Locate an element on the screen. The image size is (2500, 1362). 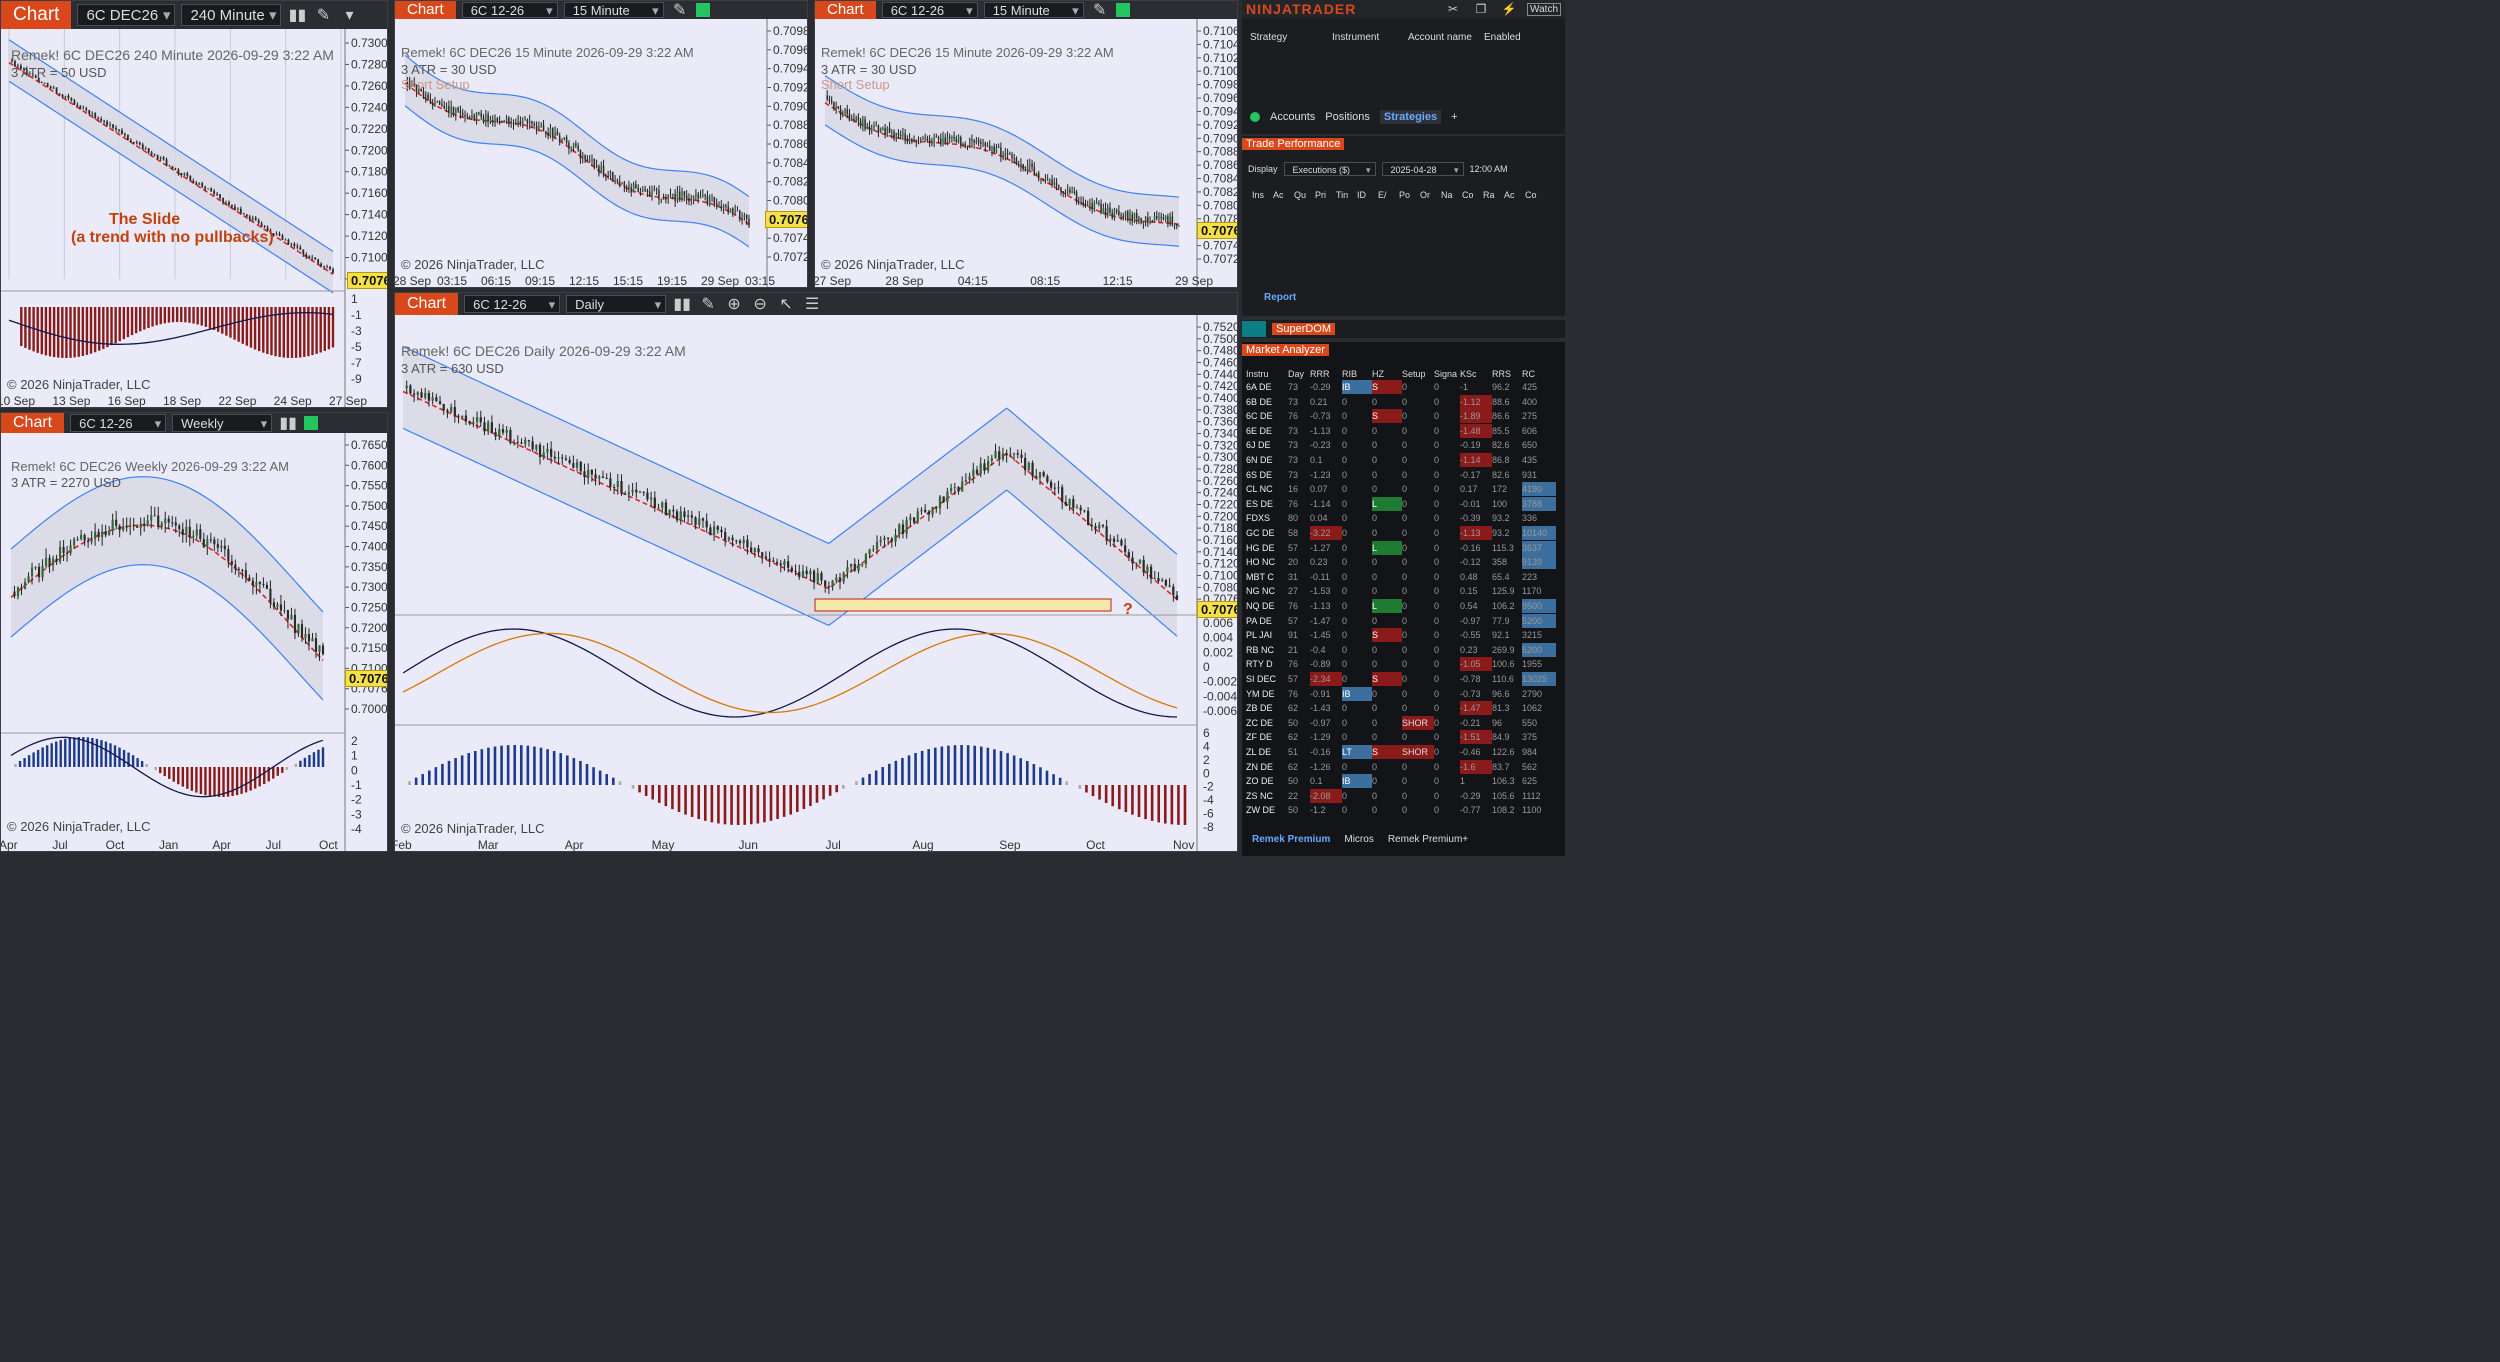
ma-cell: 110.6 is located at coordinates (1507, 679).